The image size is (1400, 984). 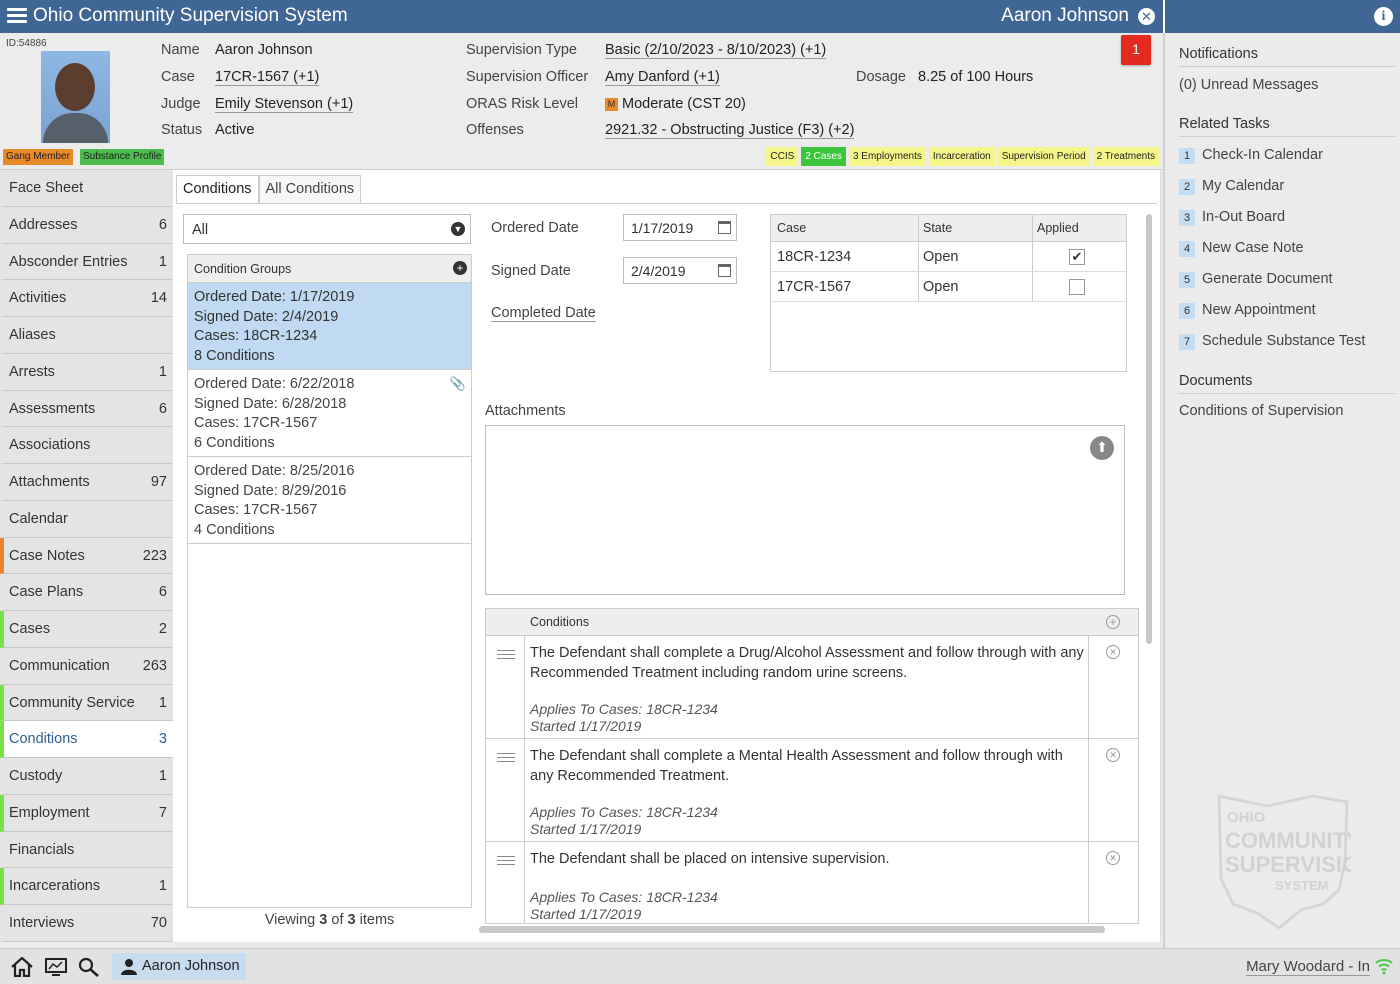 I want to click on nav-item-attachments: Attachments 97, so click(x=86, y=482).